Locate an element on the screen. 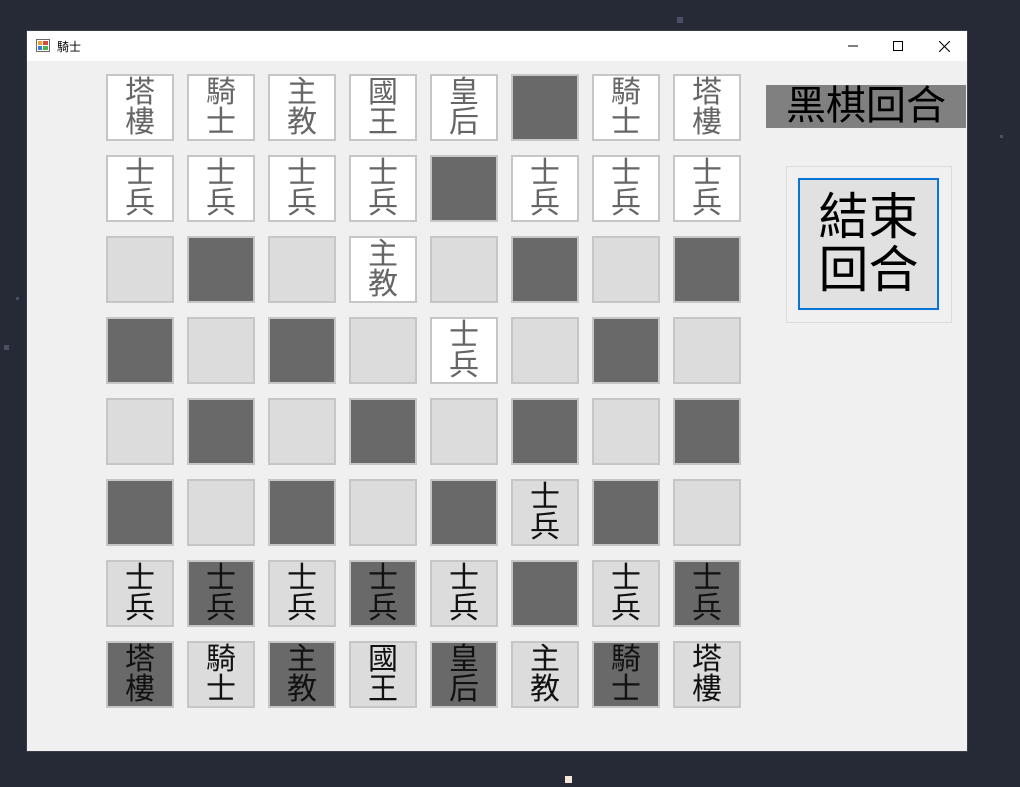  close-button is located at coordinates (944, 46).